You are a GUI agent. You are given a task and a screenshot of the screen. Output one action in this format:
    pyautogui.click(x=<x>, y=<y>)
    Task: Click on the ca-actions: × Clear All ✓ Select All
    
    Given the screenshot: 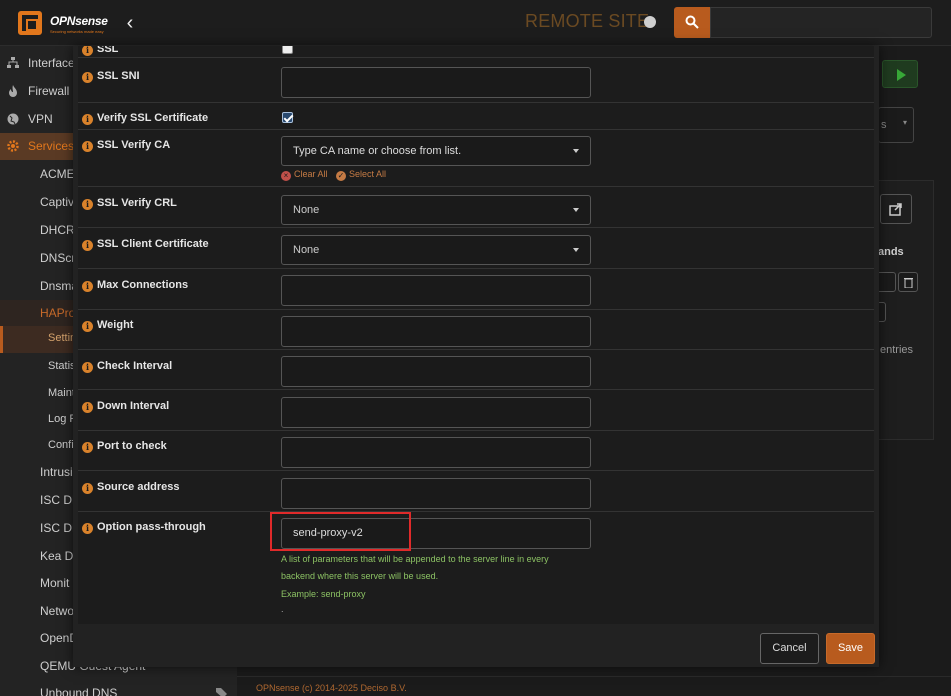 What is the action you would take?
    pyautogui.click(x=333, y=175)
    